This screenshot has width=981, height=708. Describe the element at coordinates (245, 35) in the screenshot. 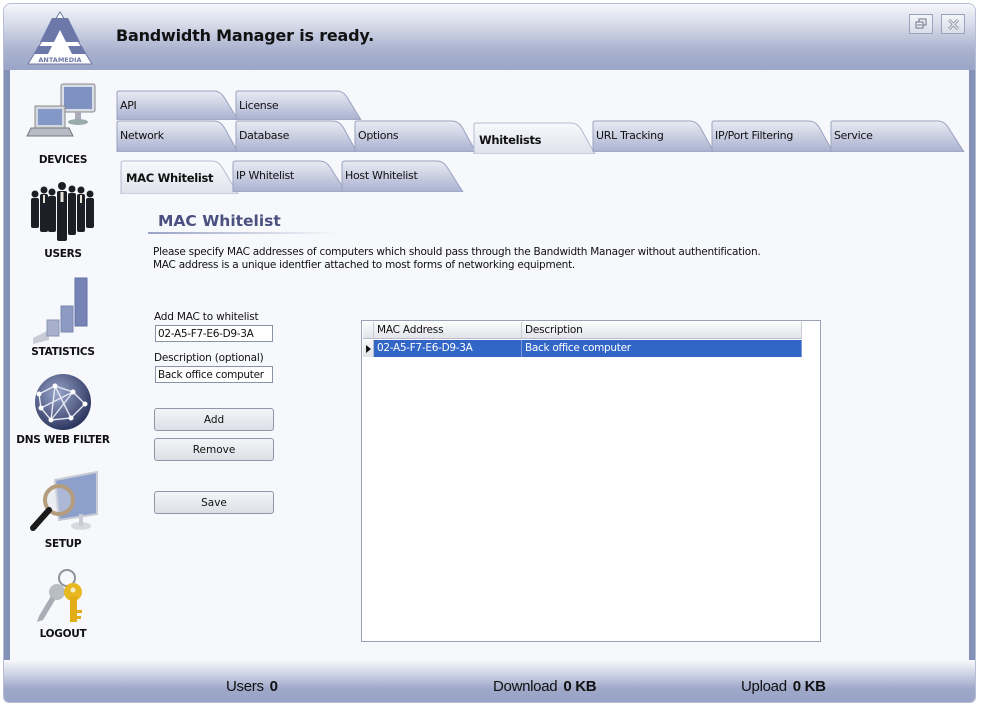

I see `status-title: Bandwidth Manager is ready.` at that location.